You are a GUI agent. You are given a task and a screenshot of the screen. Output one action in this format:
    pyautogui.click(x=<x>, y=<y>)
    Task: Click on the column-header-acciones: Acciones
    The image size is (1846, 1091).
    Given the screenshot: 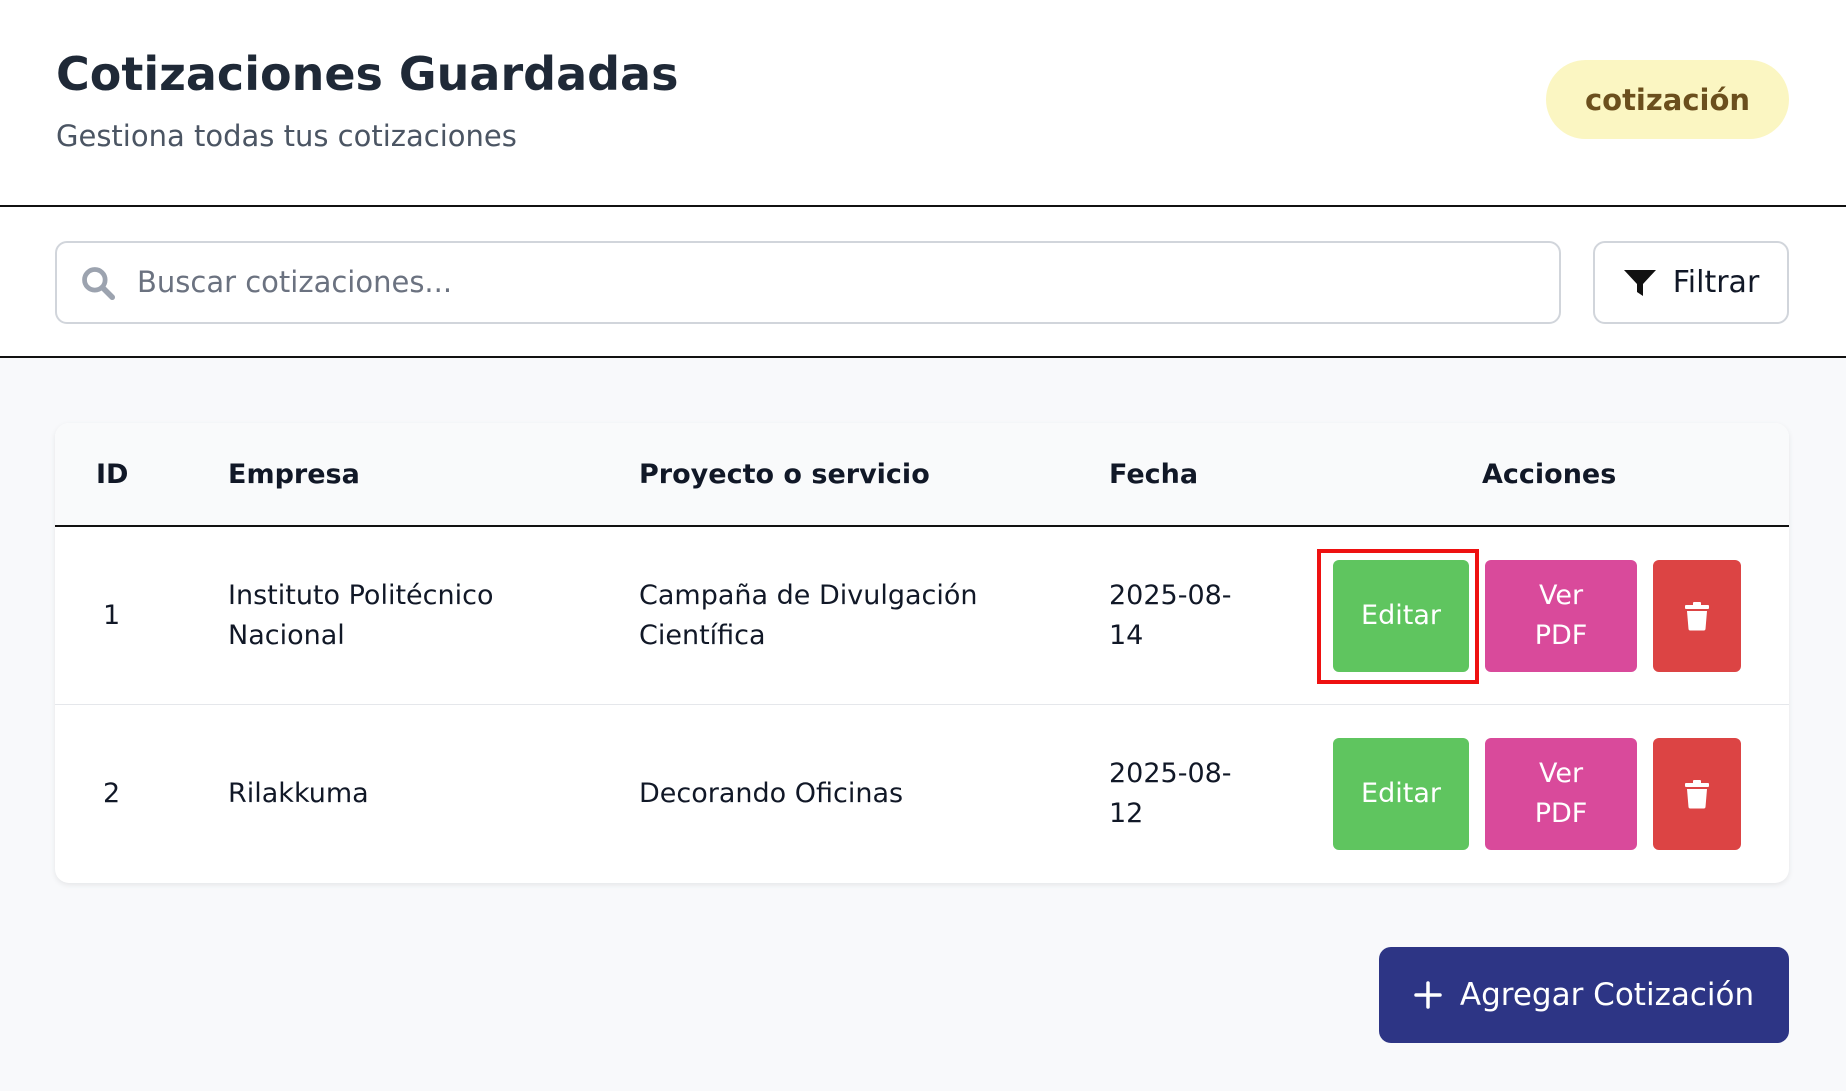 What is the action you would take?
    pyautogui.click(x=1549, y=474)
    